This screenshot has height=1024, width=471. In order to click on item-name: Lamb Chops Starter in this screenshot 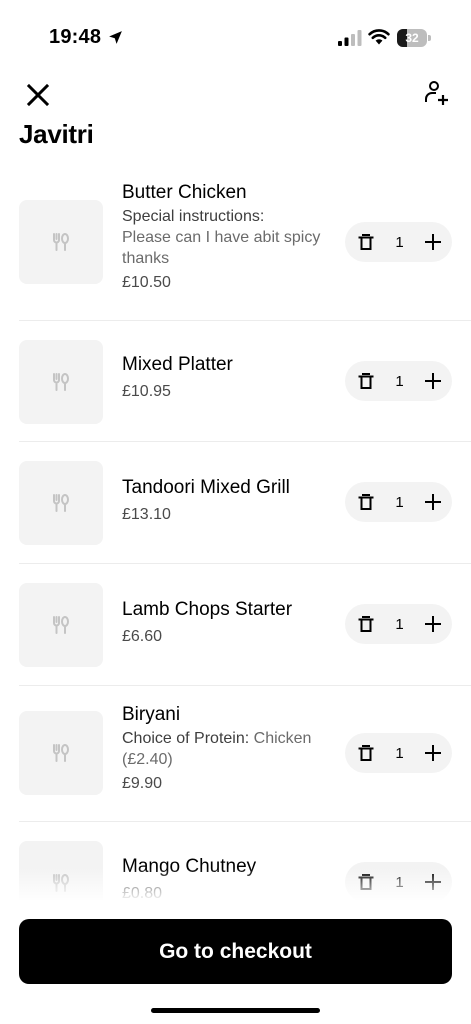, I will do `click(207, 609)`.